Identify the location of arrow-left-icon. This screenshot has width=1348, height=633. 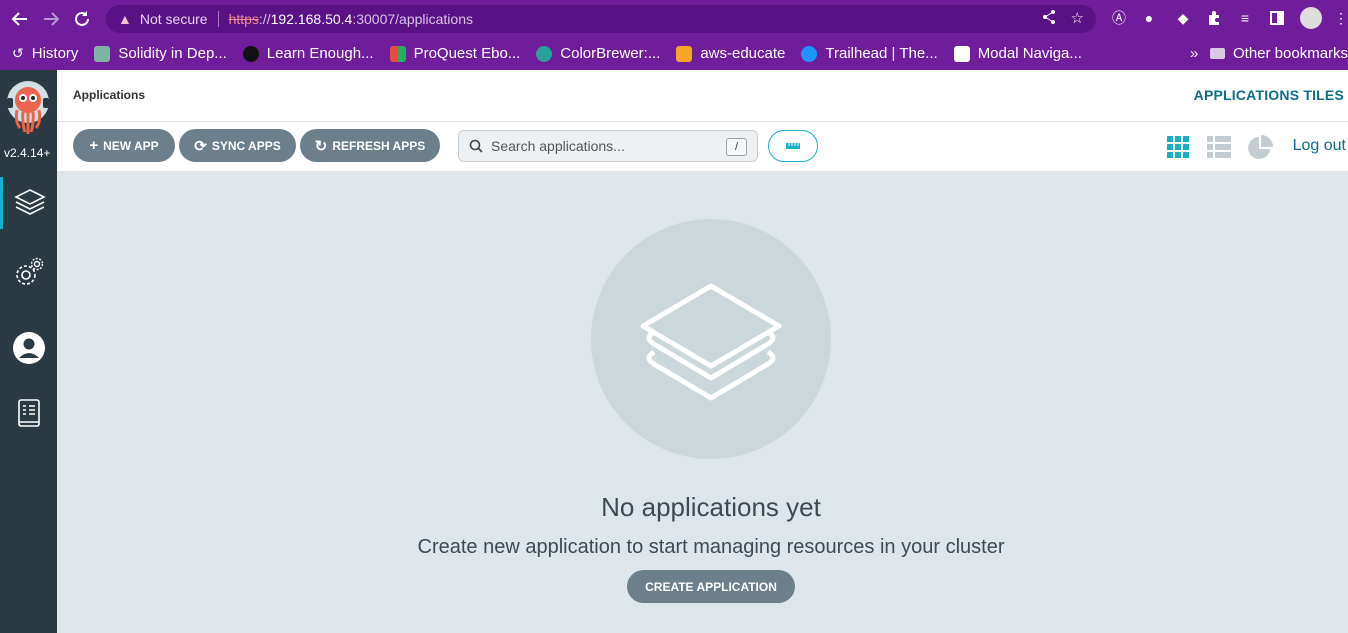
(19, 18).